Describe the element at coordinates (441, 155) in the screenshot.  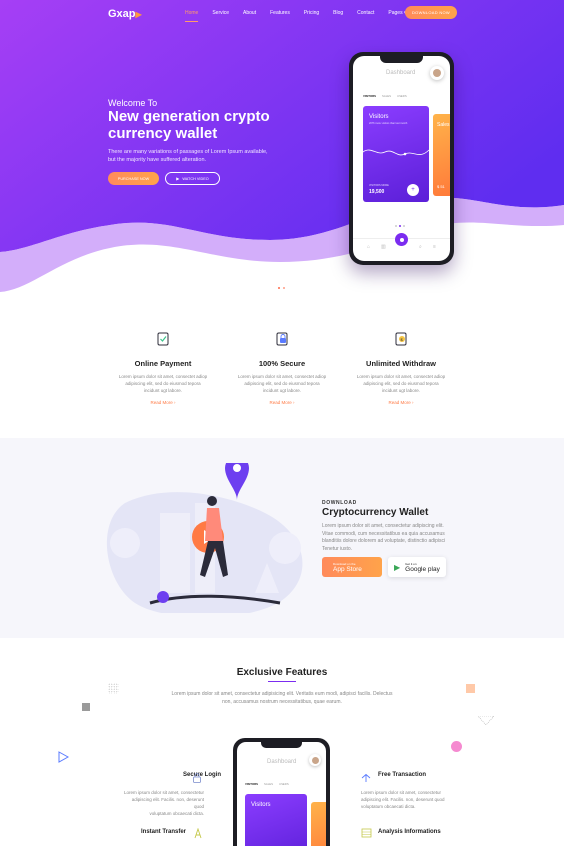
I see `sales-card: Sales $ 51` at that location.